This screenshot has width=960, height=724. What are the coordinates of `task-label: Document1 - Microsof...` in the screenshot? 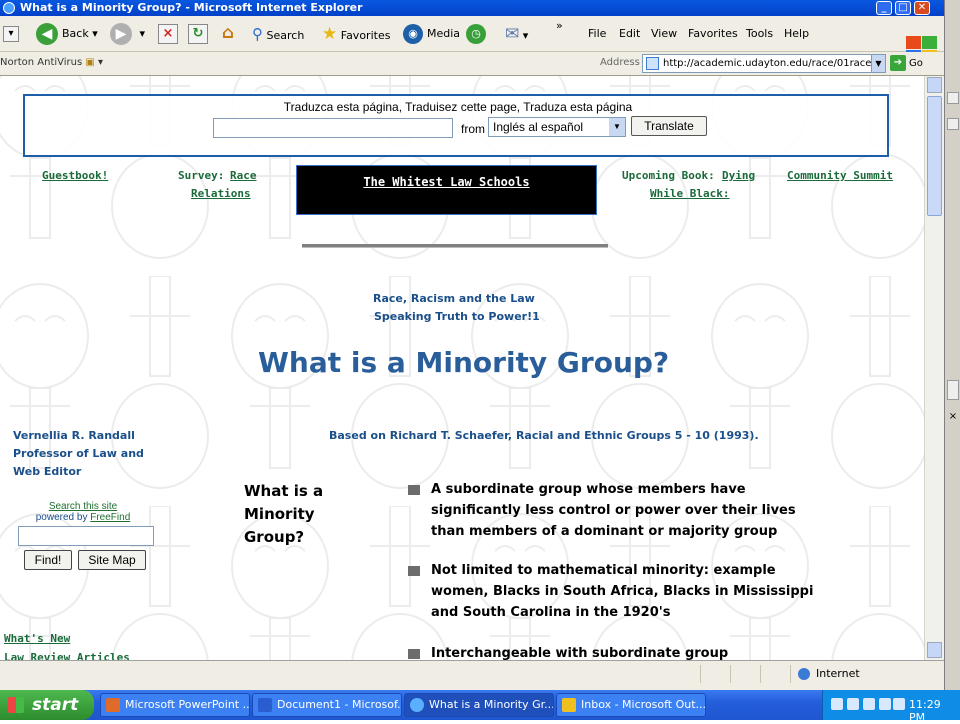 It's located at (339, 704).